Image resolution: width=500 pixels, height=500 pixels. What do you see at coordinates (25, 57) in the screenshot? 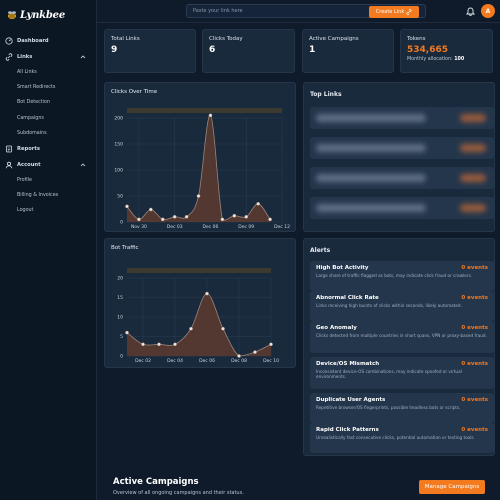
I see `sidebar-item-label: Links` at bounding box center [25, 57].